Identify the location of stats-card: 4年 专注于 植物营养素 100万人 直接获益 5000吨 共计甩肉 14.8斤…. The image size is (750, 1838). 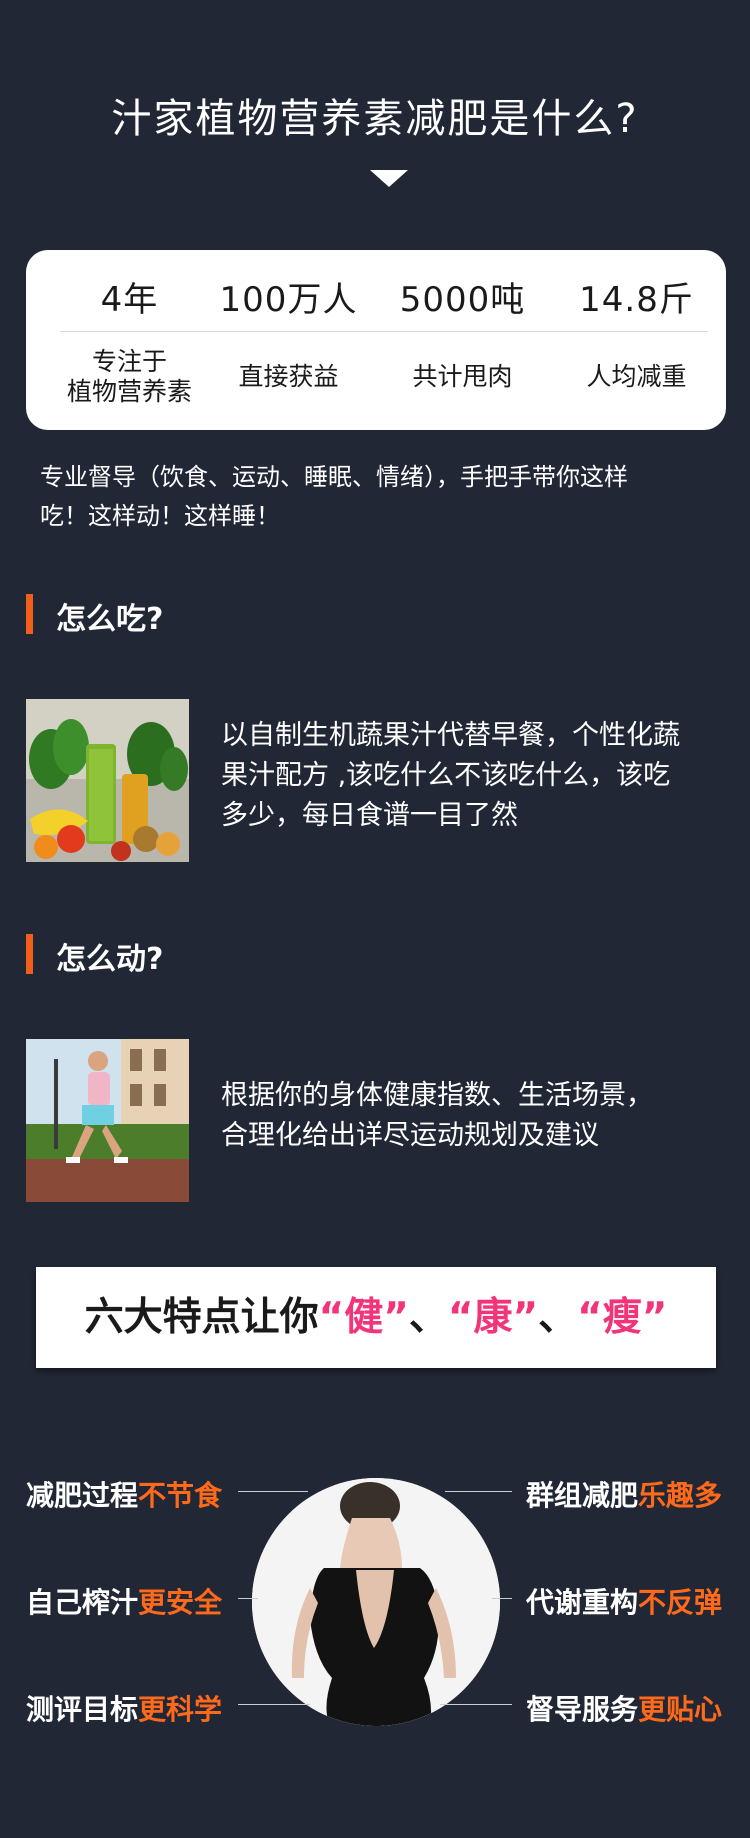
(376, 340).